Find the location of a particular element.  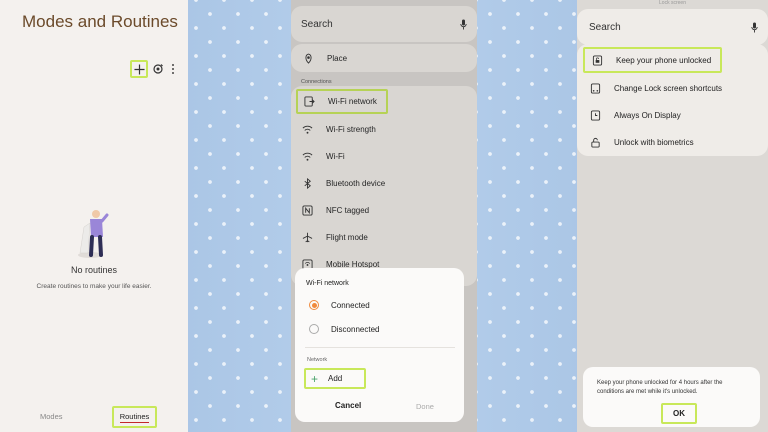

network-section-label: Network is located at coordinates (317, 360).